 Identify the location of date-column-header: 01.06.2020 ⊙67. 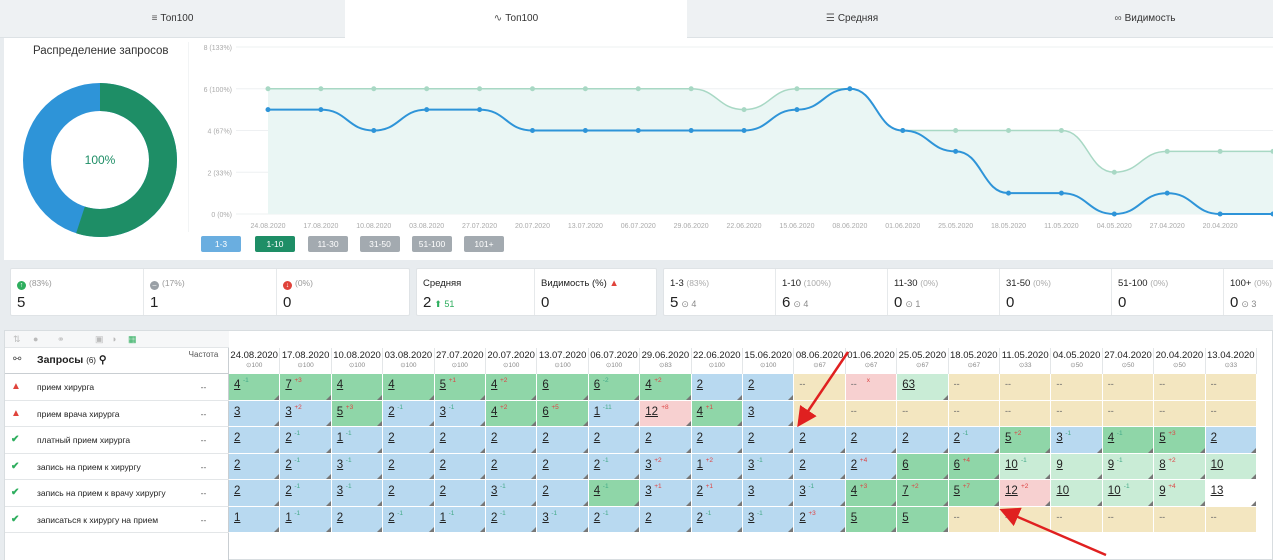
(872, 361).